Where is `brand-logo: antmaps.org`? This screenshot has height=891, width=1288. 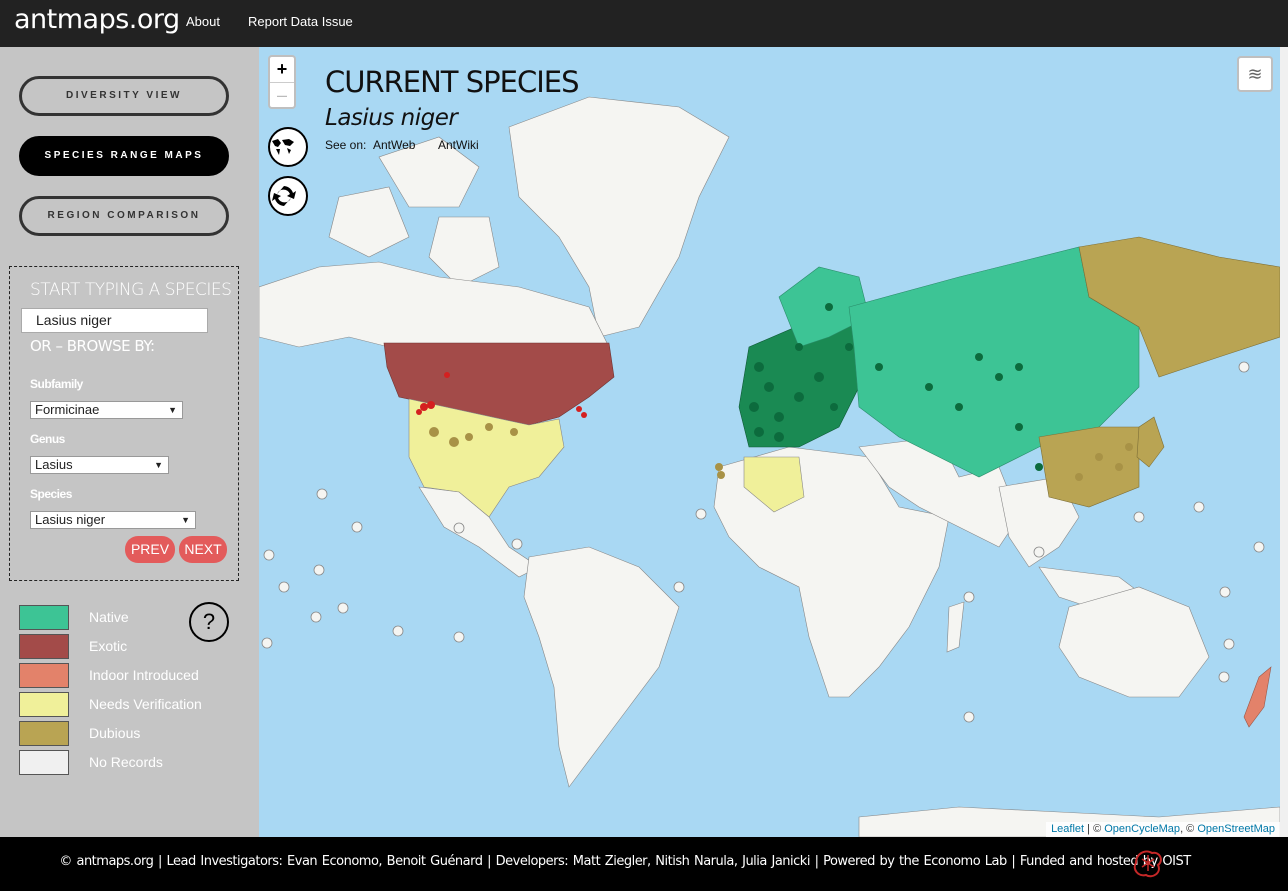 brand-logo: antmaps.org is located at coordinates (97, 19).